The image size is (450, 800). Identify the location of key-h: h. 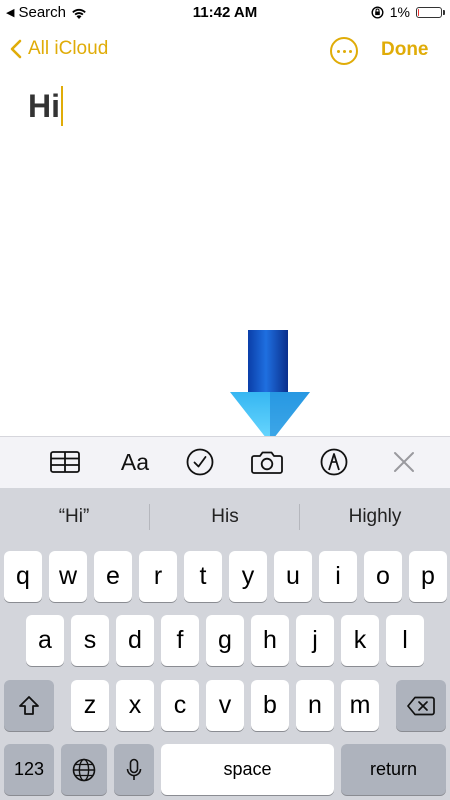
(270, 640).